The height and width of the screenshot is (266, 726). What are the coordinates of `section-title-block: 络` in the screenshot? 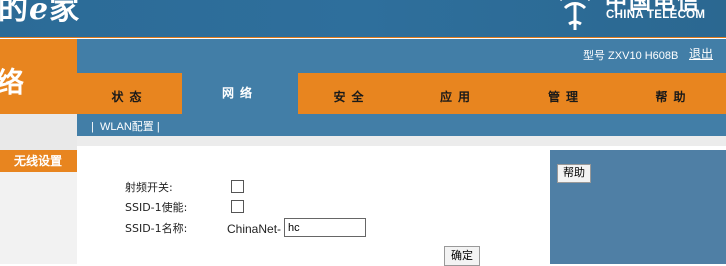 It's located at (38, 76).